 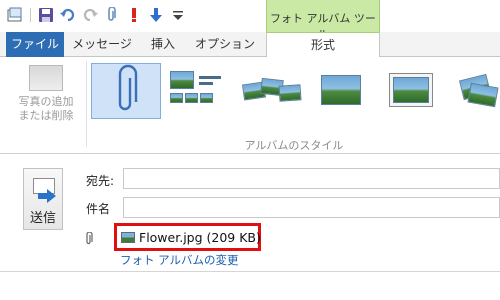 I want to click on subject-label: 件名, so click(x=98, y=209).